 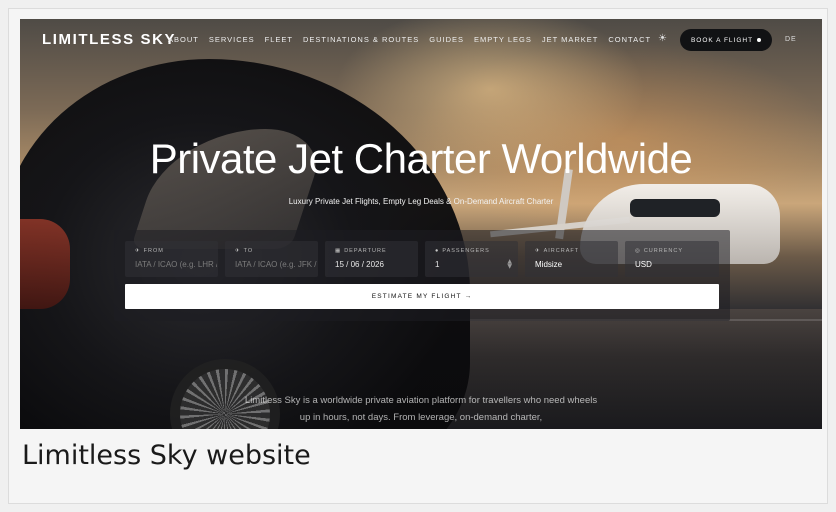 I want to click on currency-label: ◎ CURRENCY, so click(x=659, y=251).